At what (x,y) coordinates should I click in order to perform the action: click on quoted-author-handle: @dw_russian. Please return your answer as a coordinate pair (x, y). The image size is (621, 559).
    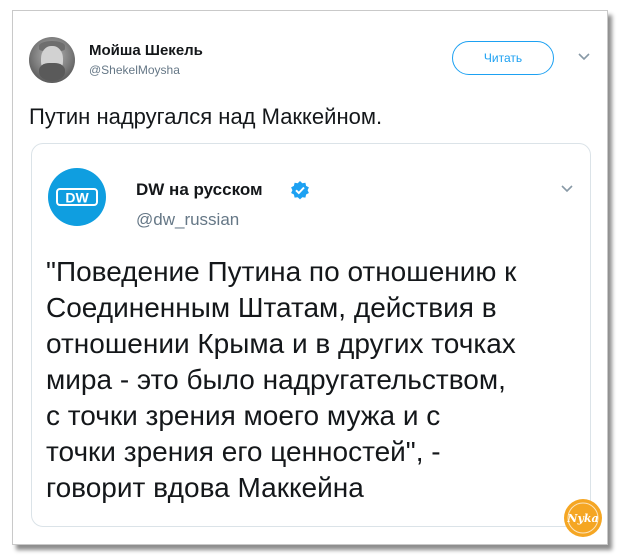
    Looking at the image, I should click on (187, 220).